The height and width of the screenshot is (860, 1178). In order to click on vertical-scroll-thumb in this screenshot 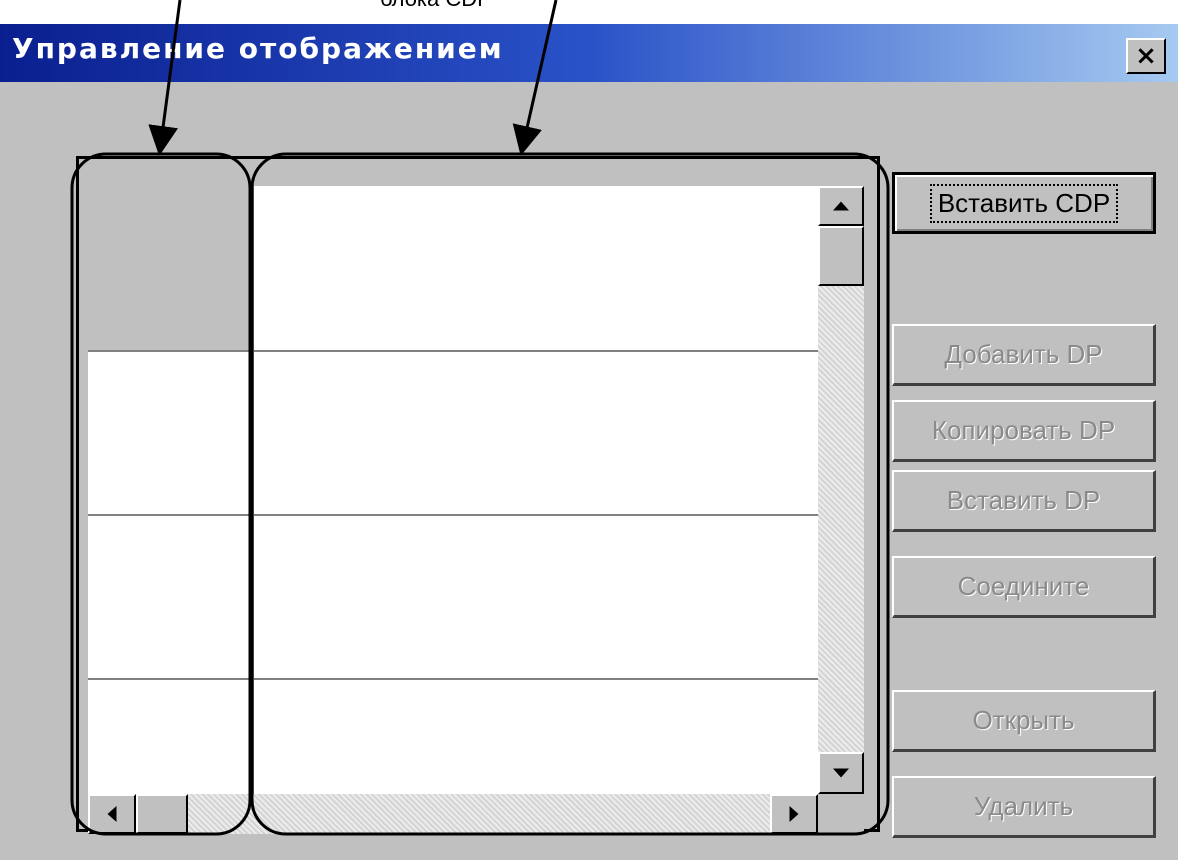, I will do `click(841, 256)`.